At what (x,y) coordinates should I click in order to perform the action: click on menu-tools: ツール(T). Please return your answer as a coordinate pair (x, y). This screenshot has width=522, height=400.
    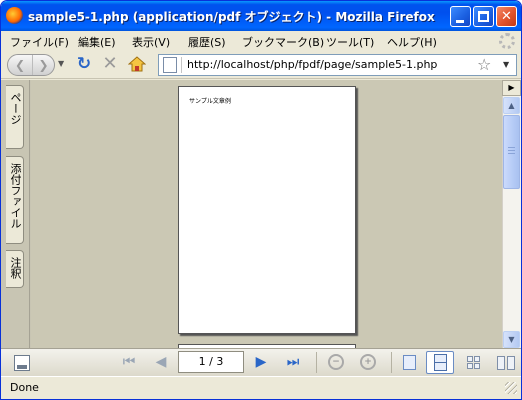
    Looking at the image, I should click on (350, 42).